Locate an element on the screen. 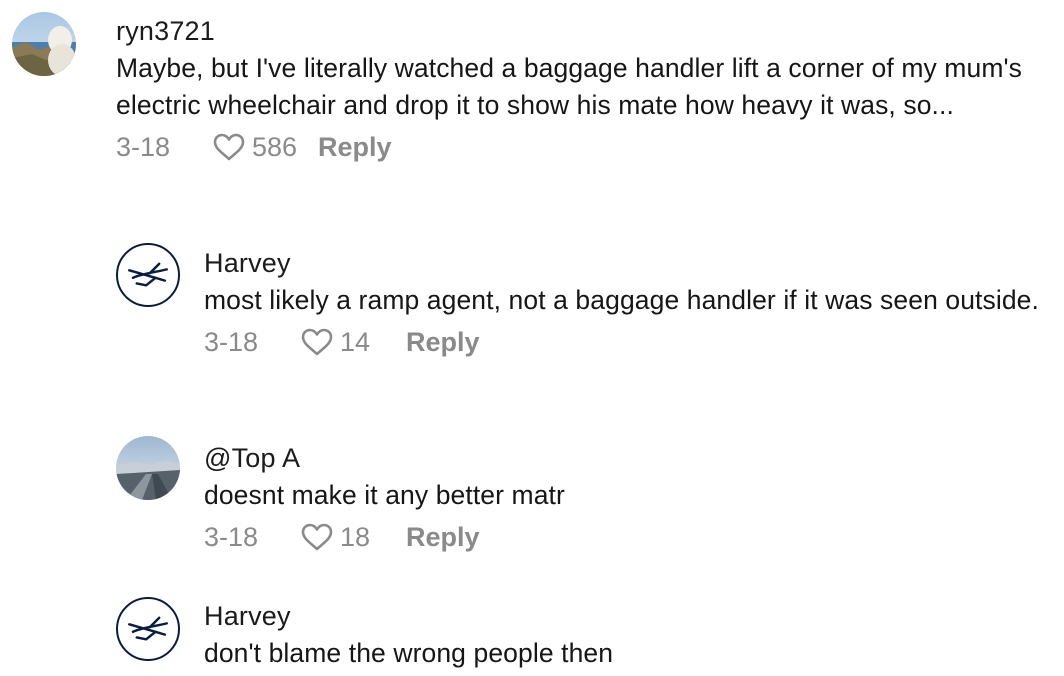 The width and height of the screenshot is (1064, 676). landscape-photo-avatar-icon is located at coordinates (148, 468).